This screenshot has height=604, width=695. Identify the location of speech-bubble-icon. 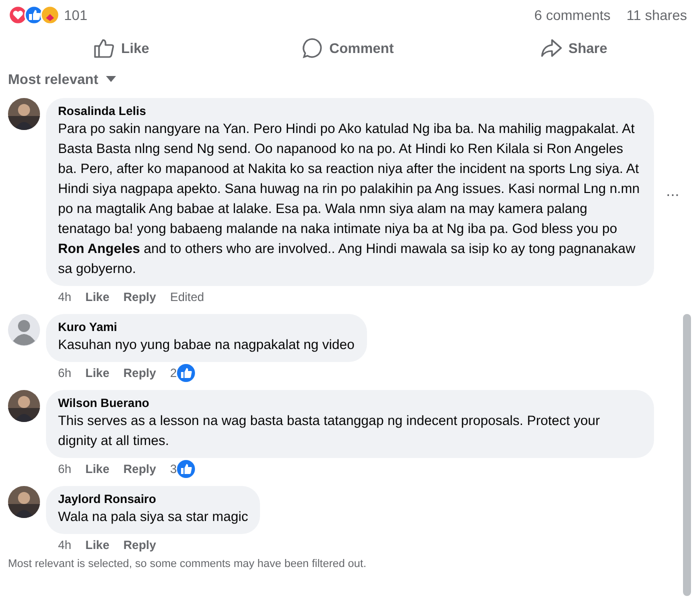
(312, 48).